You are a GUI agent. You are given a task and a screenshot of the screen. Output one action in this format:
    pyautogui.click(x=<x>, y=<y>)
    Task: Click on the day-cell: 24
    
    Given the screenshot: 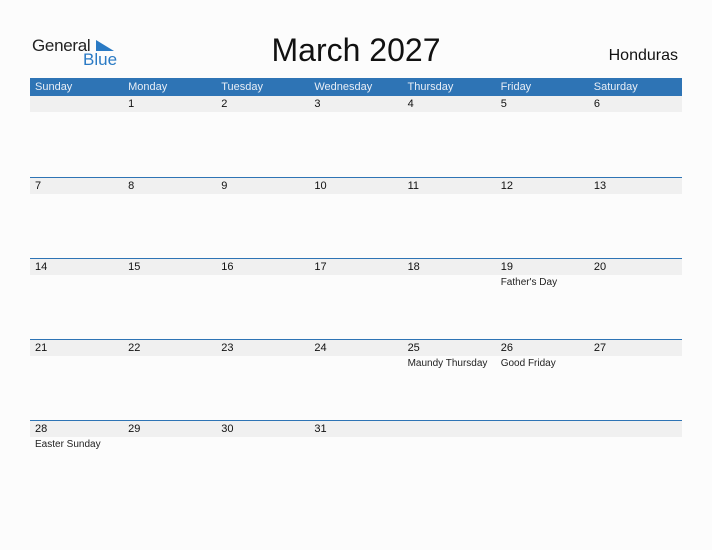 What is the action you would take?
    pyautogui.click(x=355, y=379)
    